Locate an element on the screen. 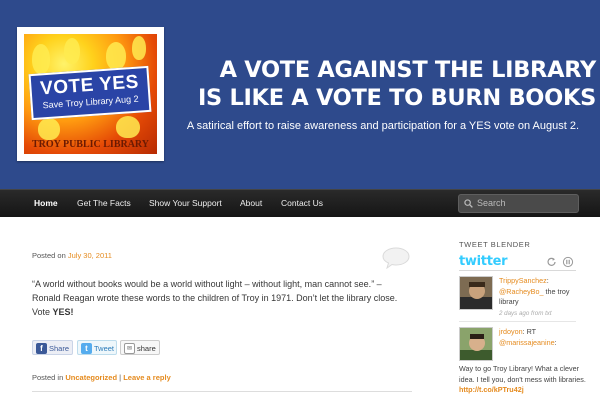  widget-title: TWEET BLENDER is located at coordinates (495, 244).